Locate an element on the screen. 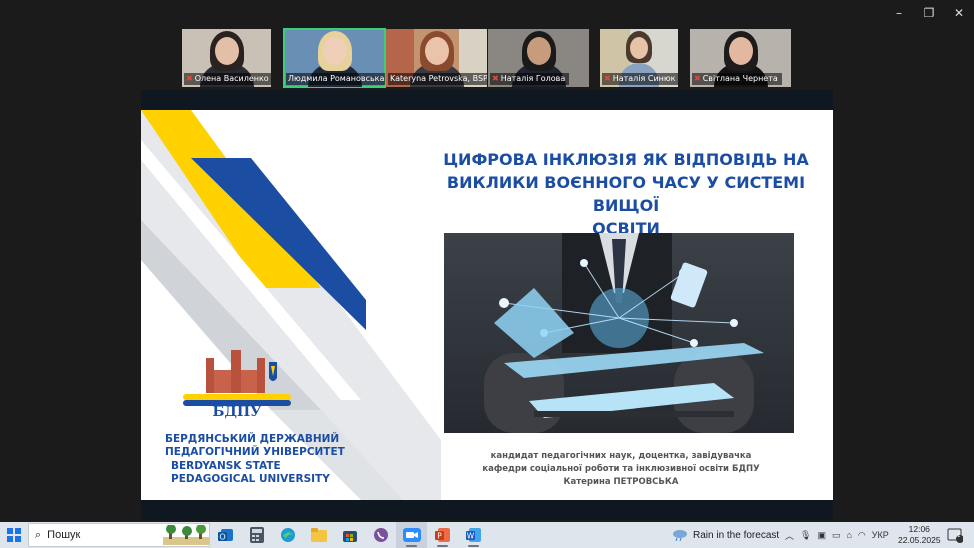 The width and height of the screenshot is (974, 548). microphone-icon: 🎙 is located at coordinates (805, 535).